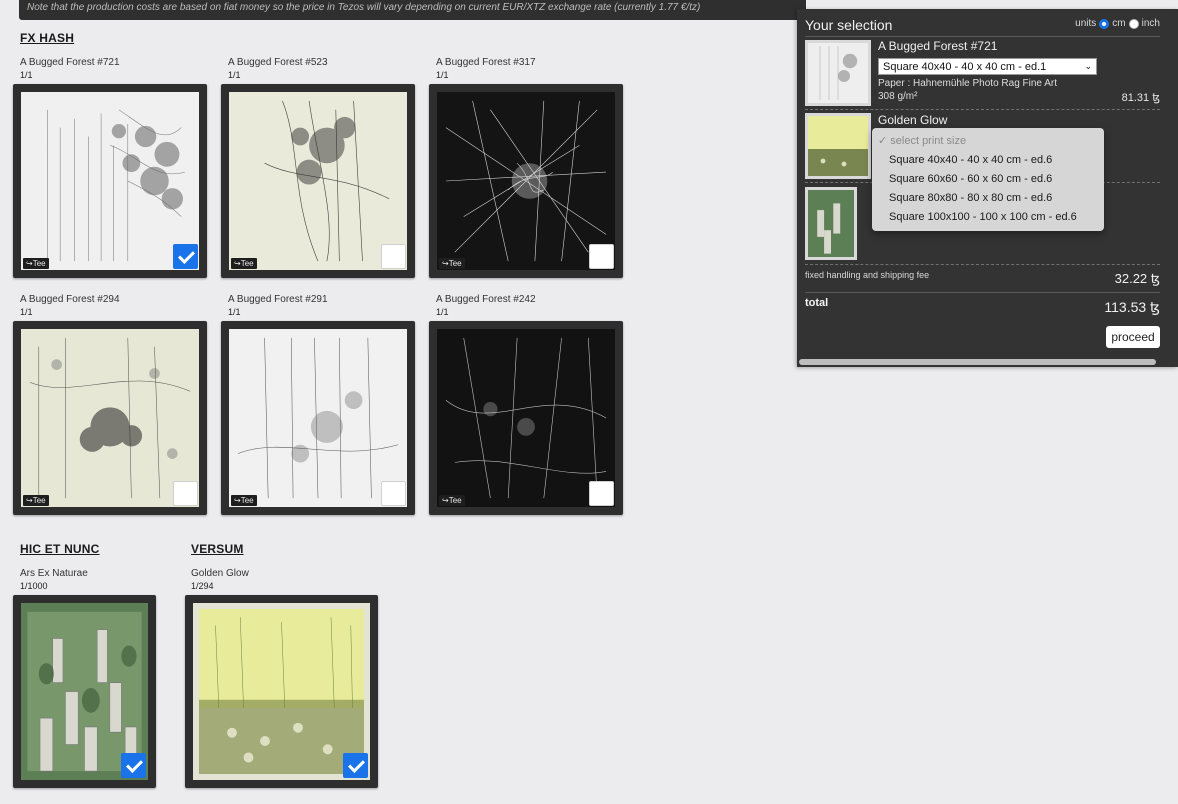  I want to click on card-title: A Bugged Forest #721, so click(70, 62).